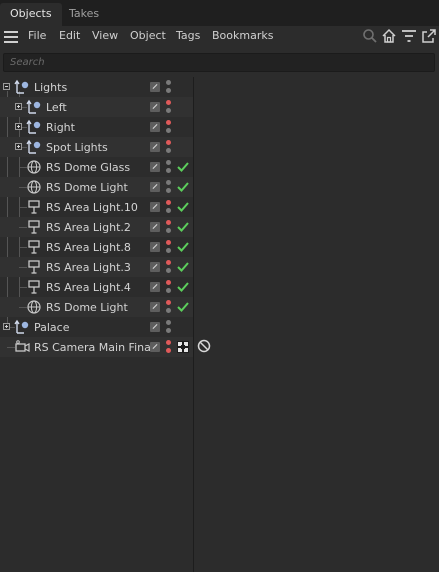  Describe the element at coordinates (96, 107) in the screenshot. I see `tree-row: Left` at that location.